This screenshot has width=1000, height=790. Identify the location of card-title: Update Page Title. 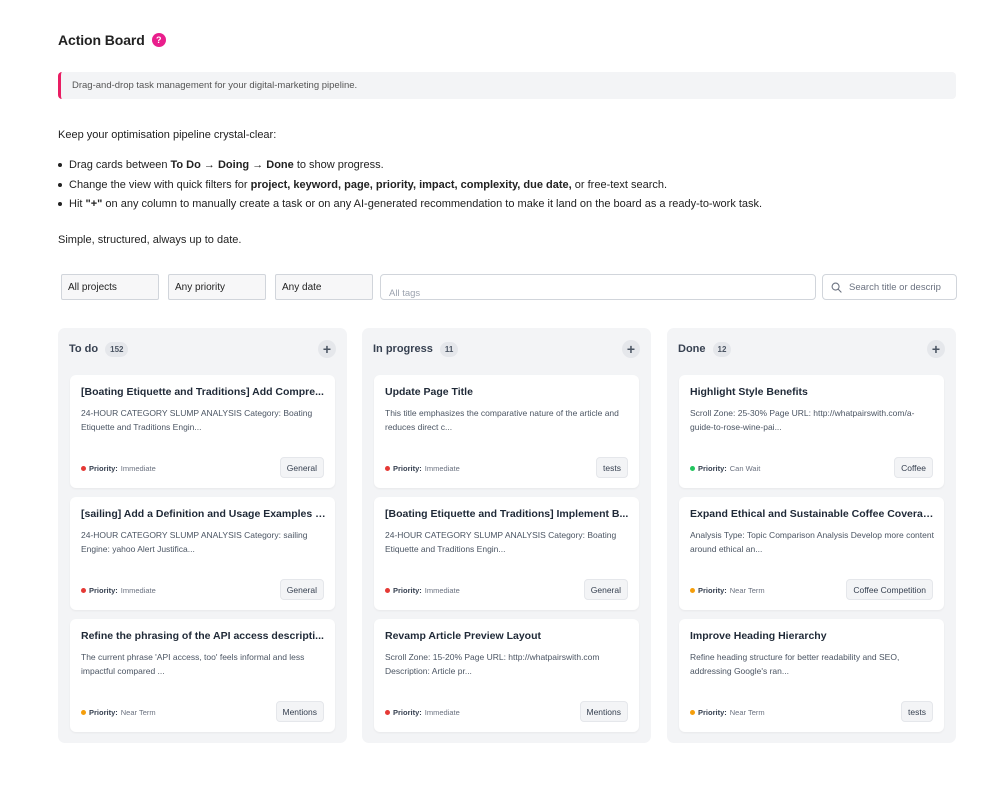
(429, 392).